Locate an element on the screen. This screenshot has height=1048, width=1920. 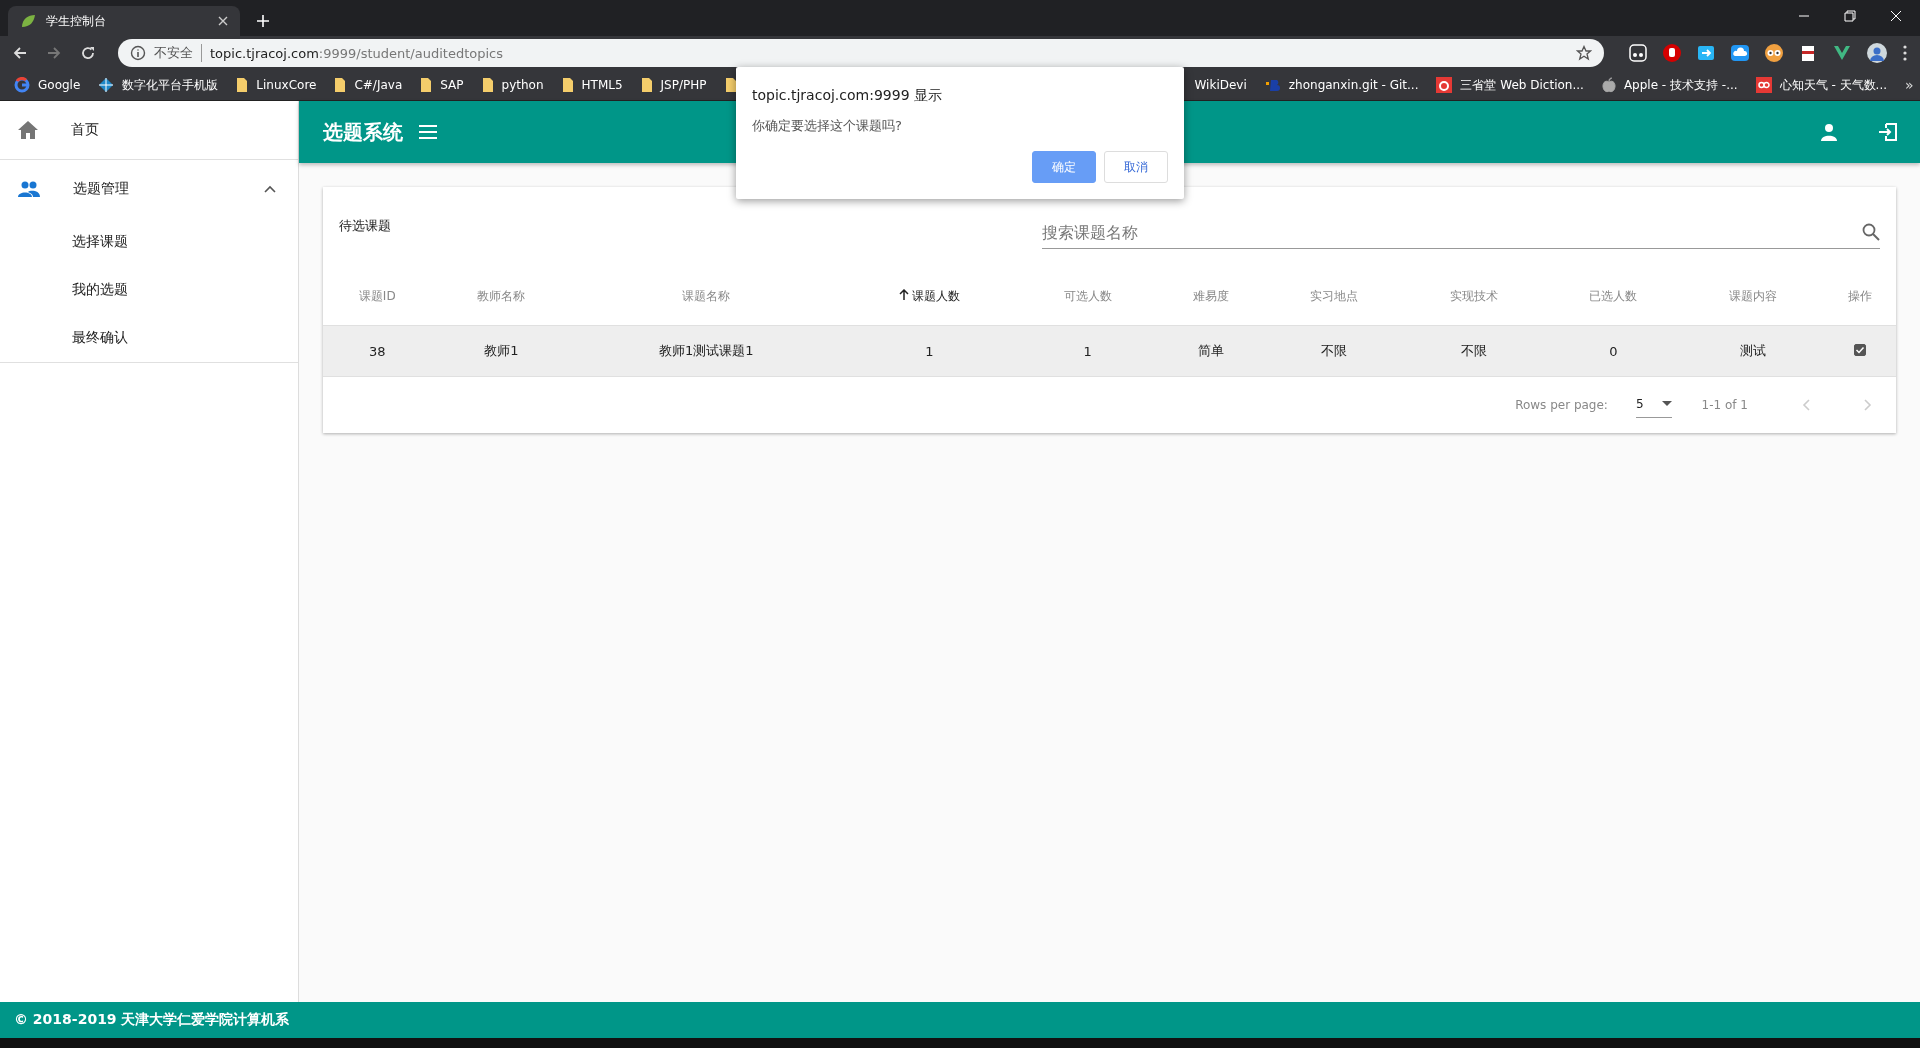
close-icon is located at coordinates (223, 21).